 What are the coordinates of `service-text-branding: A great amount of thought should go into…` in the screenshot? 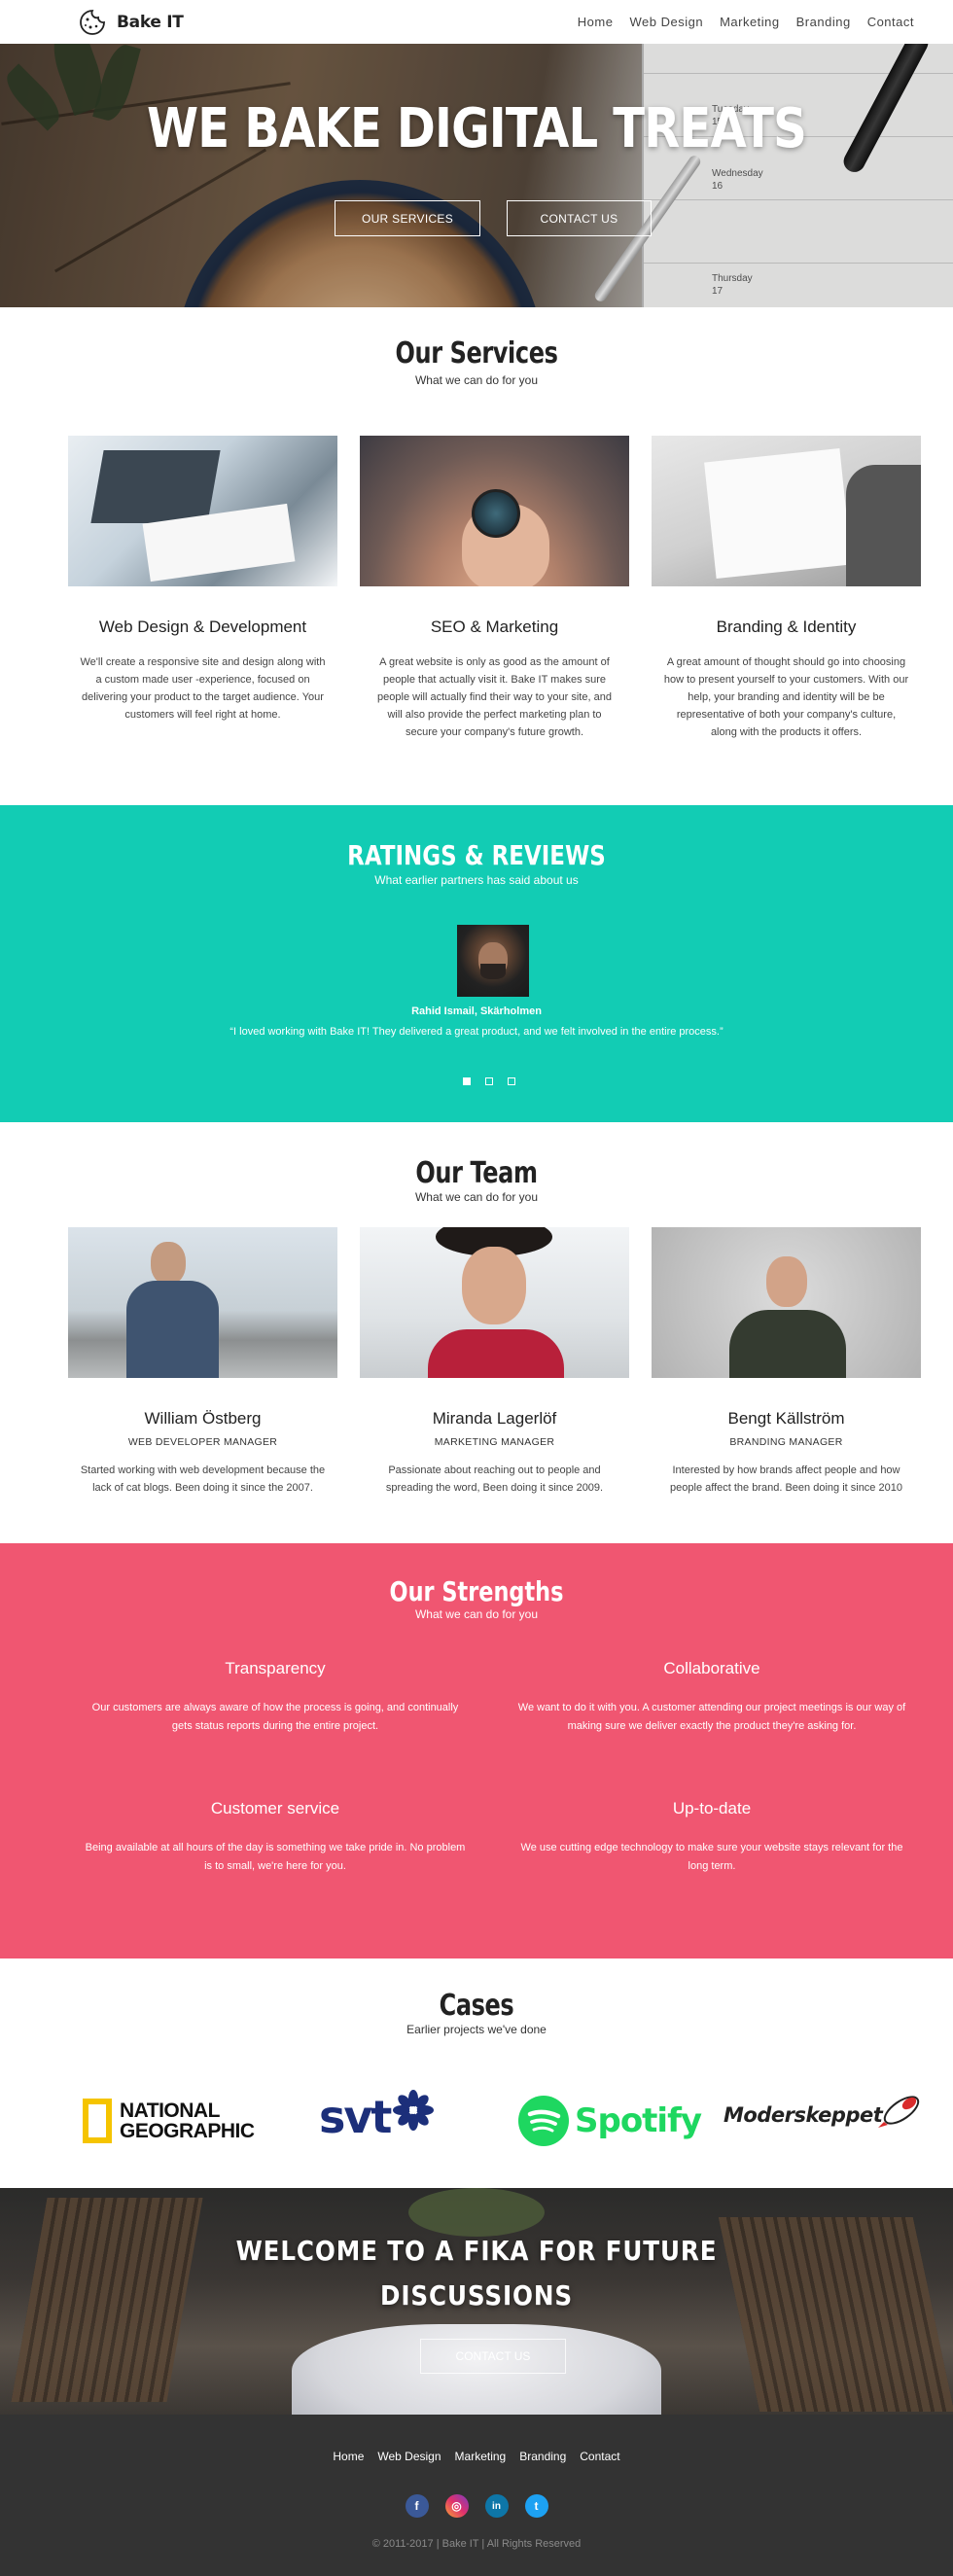 It's located at (786, 697).